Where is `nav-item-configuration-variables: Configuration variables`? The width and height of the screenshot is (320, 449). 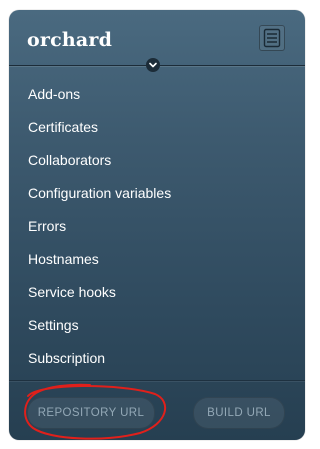
nav-item-configuration-variables: Configuration variables is located at coordinates (157, 193).